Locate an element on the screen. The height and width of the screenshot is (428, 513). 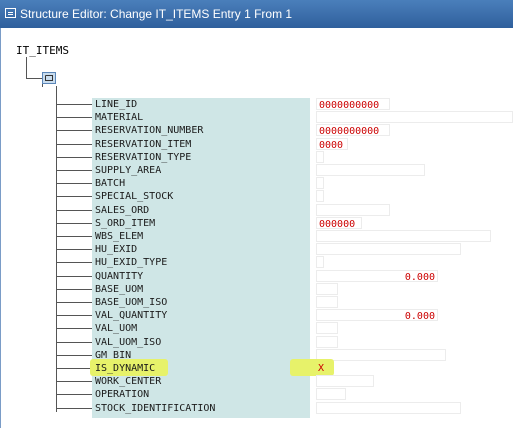
field-value-val-uom-iso is located at coordinates (327, 341).